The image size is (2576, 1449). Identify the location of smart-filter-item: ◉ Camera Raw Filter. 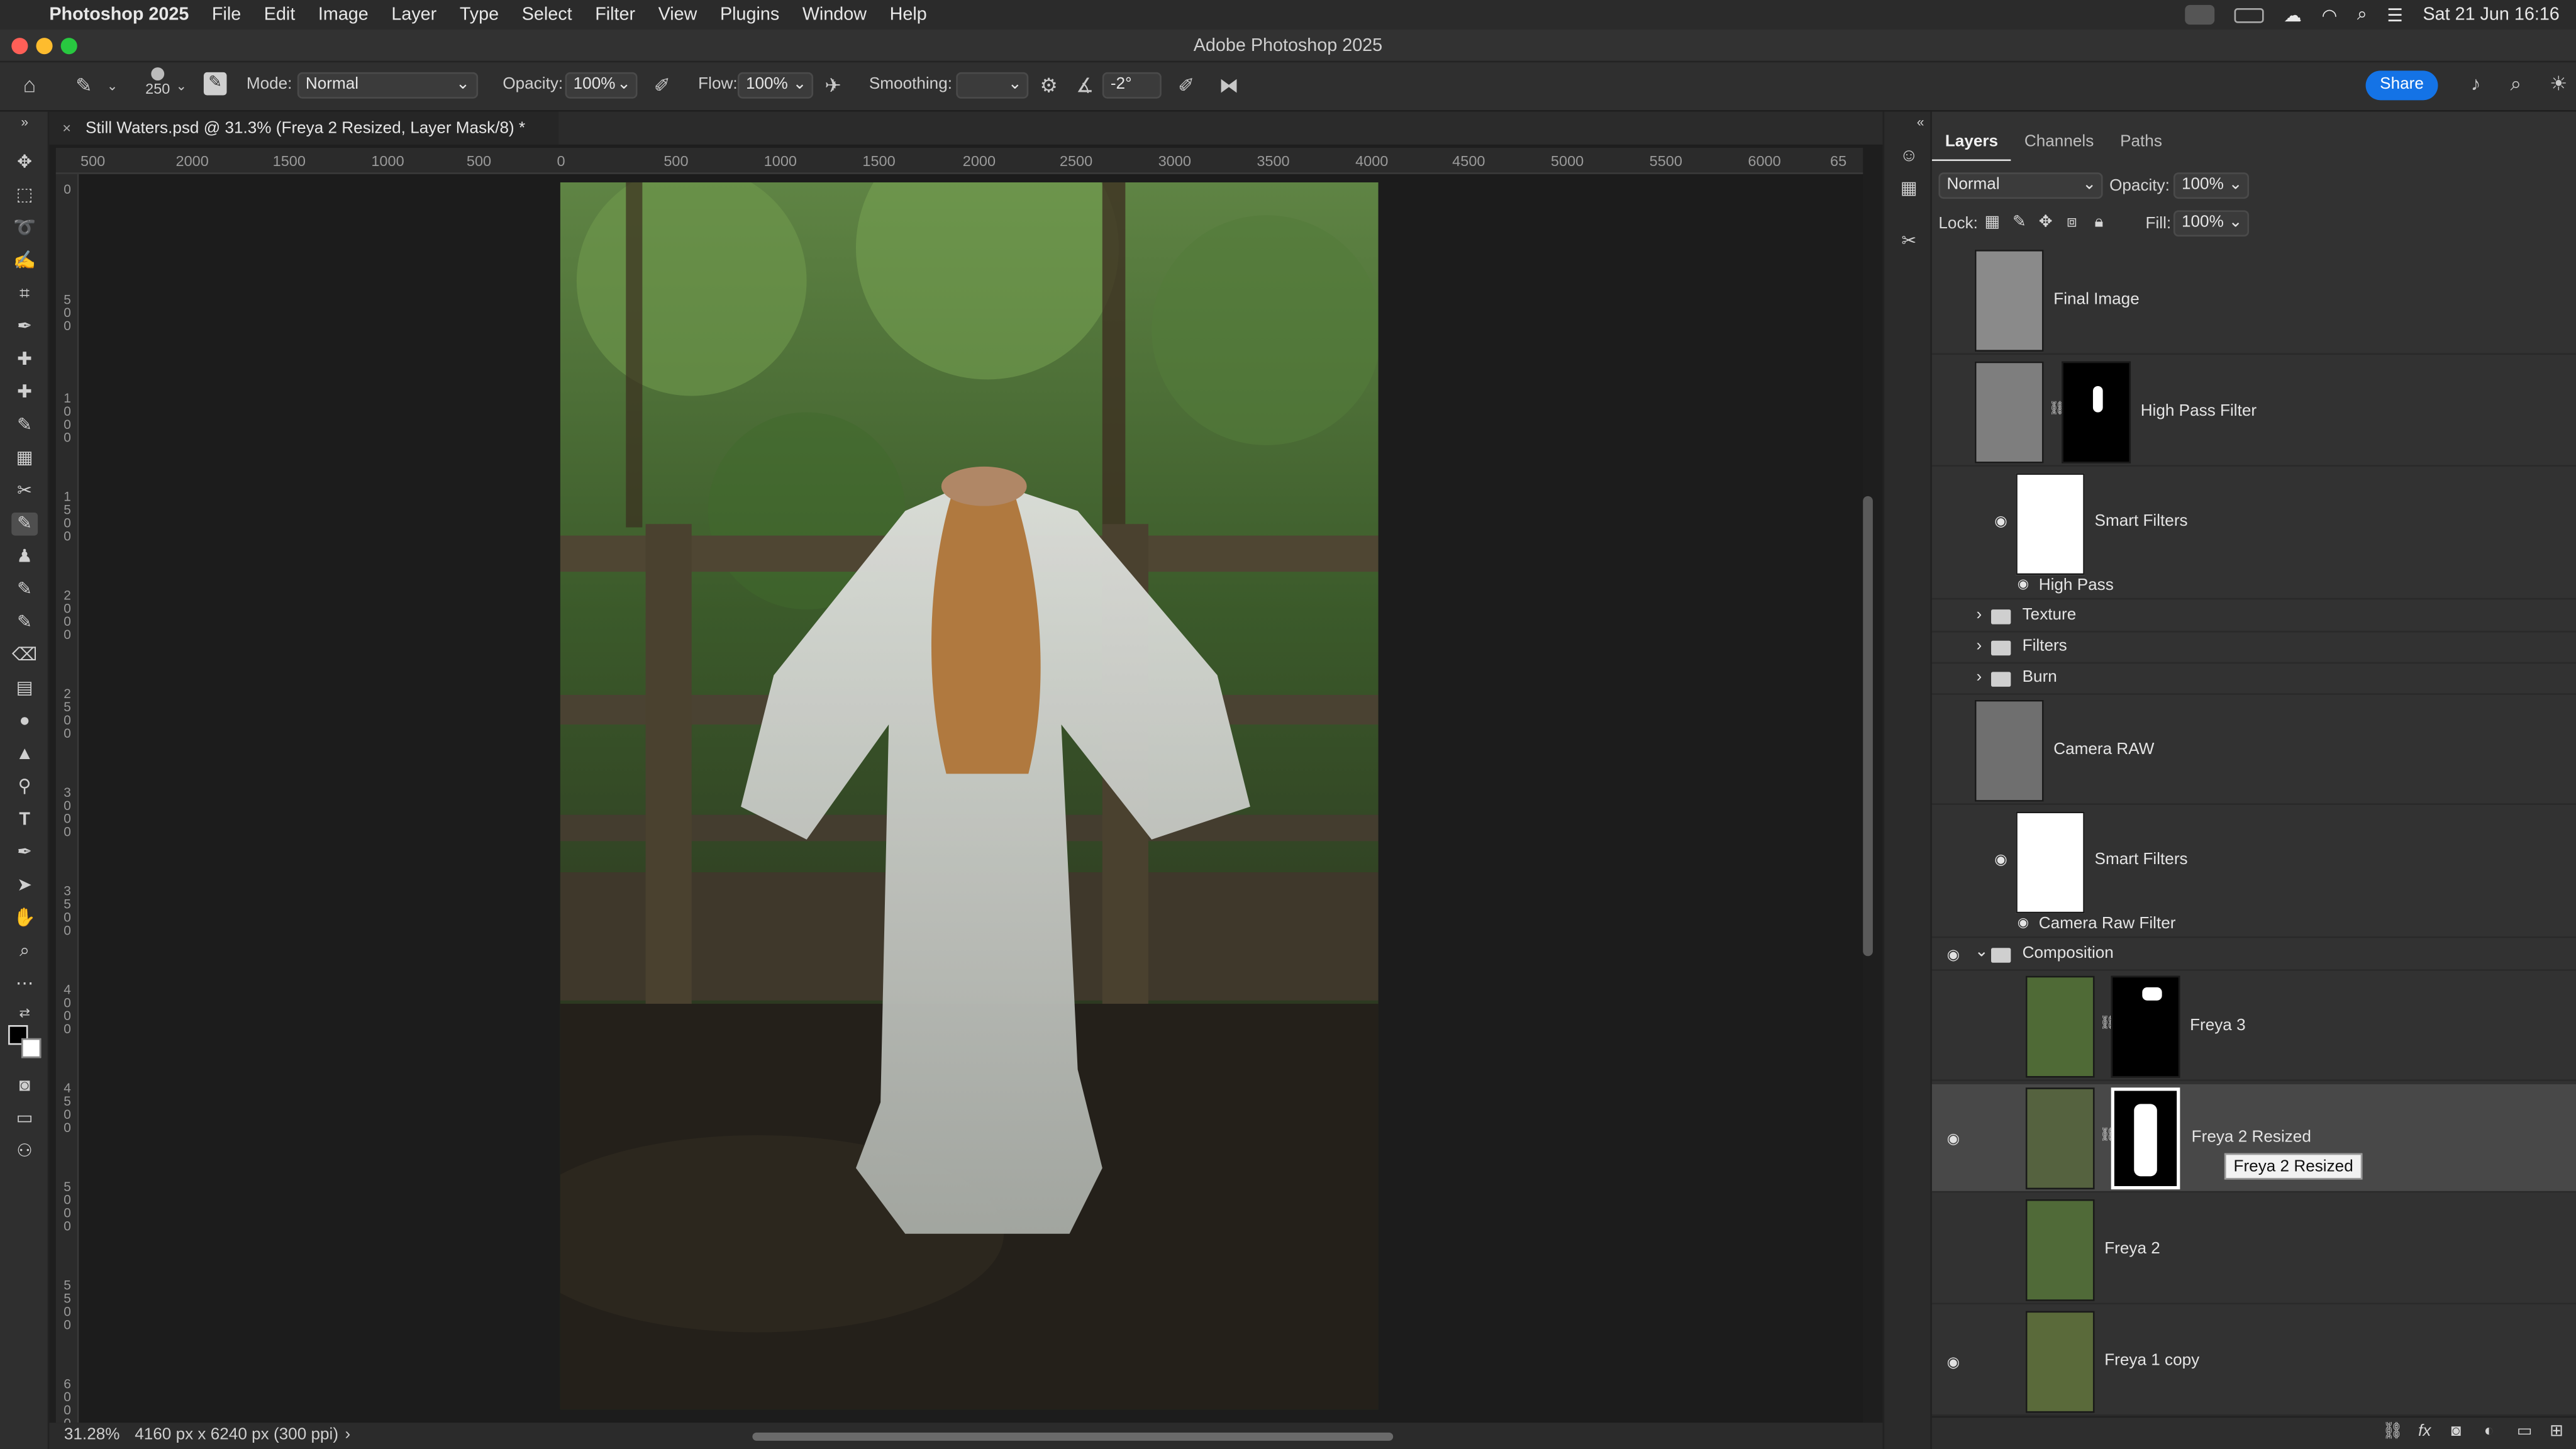
(2253, 925).